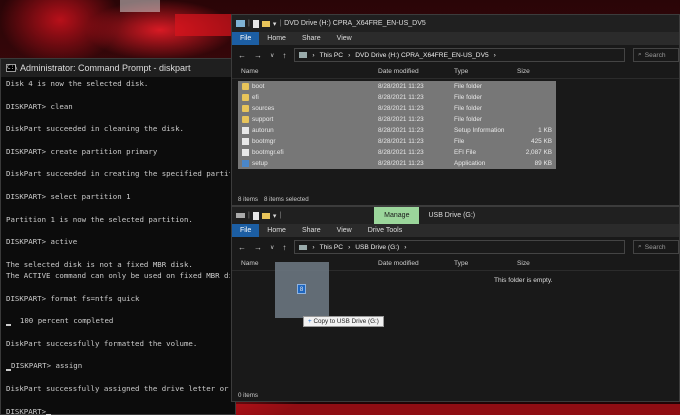  Describe the element at coordinates (377, 247) in the screenshot. I see `breadcrumb-usb-drive: USB Drive (G:)` at that location.